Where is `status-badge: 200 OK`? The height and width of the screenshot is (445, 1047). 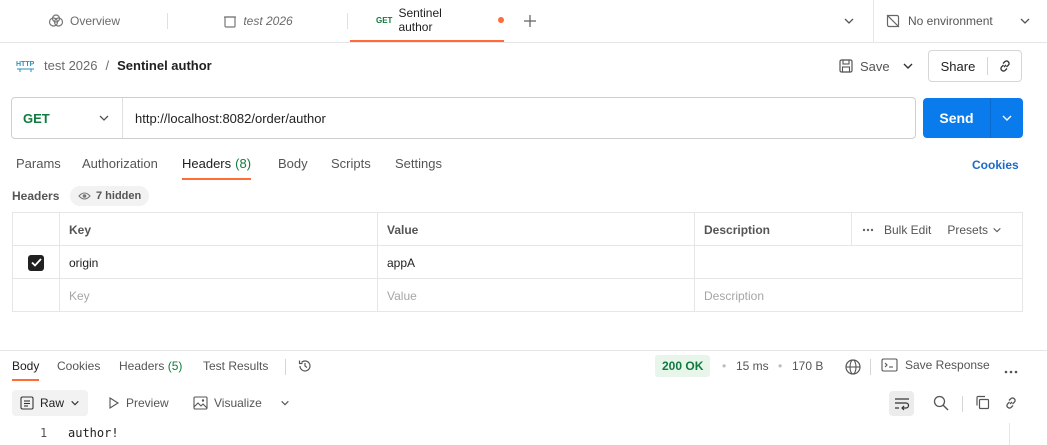 status-badge: 200 OK is located at coordinates (683, 366).